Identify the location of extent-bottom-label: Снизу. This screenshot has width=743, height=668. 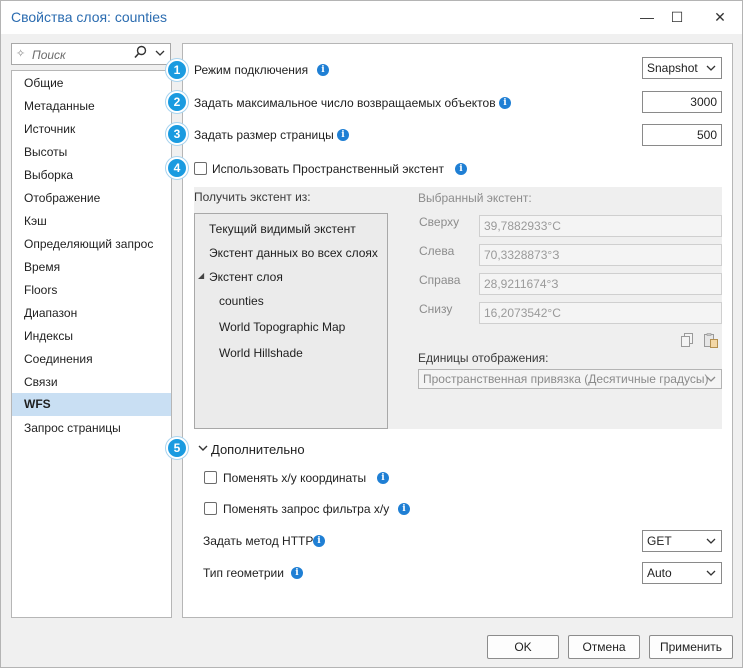
(436, 309).